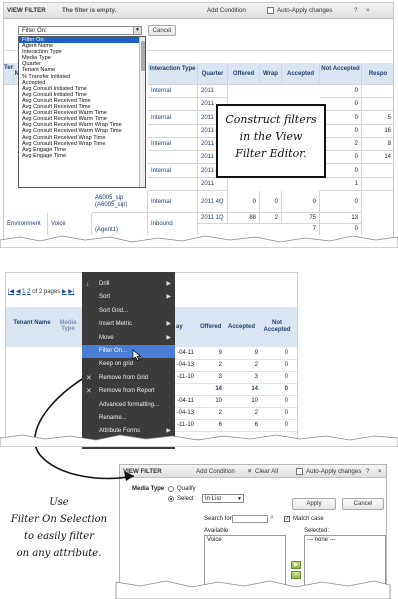 The image size is (398, 599). Describe the element at coordinates (148, 489) in the screenshot. I see `media-type-label: Media Type` at that location.